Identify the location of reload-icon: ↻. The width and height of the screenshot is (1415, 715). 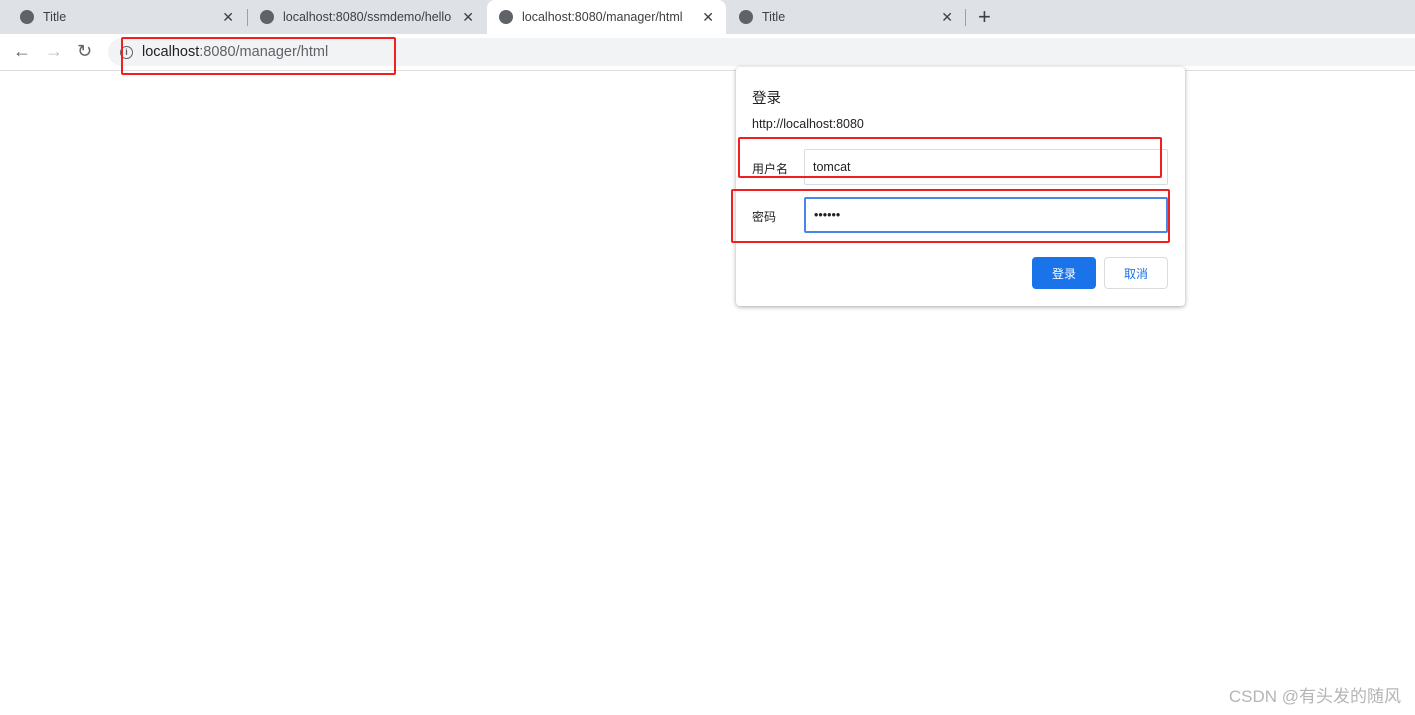
(84, 51).